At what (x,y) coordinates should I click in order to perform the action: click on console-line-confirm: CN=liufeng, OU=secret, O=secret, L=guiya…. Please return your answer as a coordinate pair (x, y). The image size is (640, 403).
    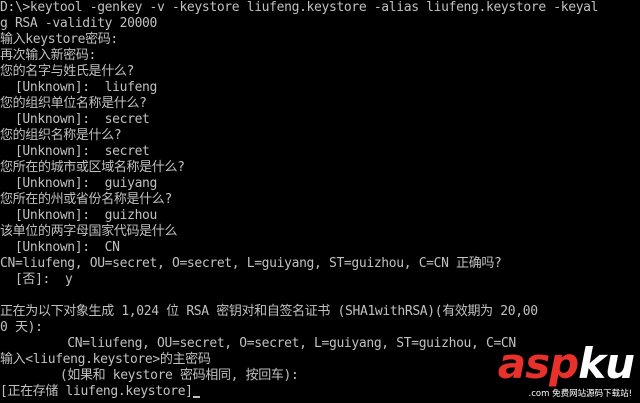
    Looking at the image, I should click on (251, 263).